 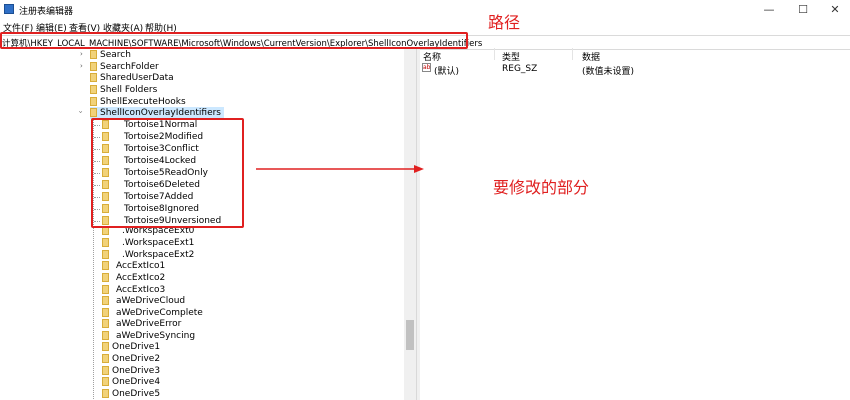 I want to click on minimize-button: —, so click(x=769, y=10).